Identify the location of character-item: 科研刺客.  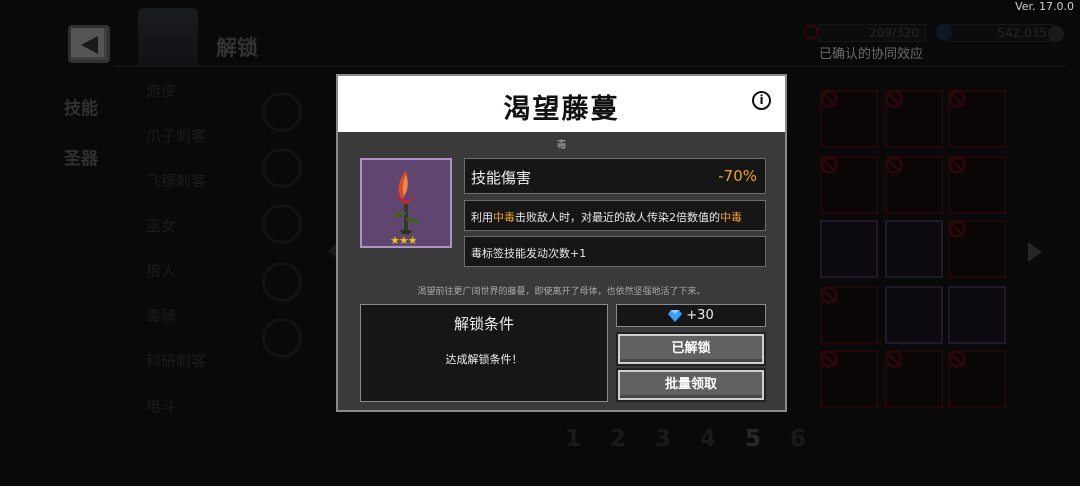
(206, 360).